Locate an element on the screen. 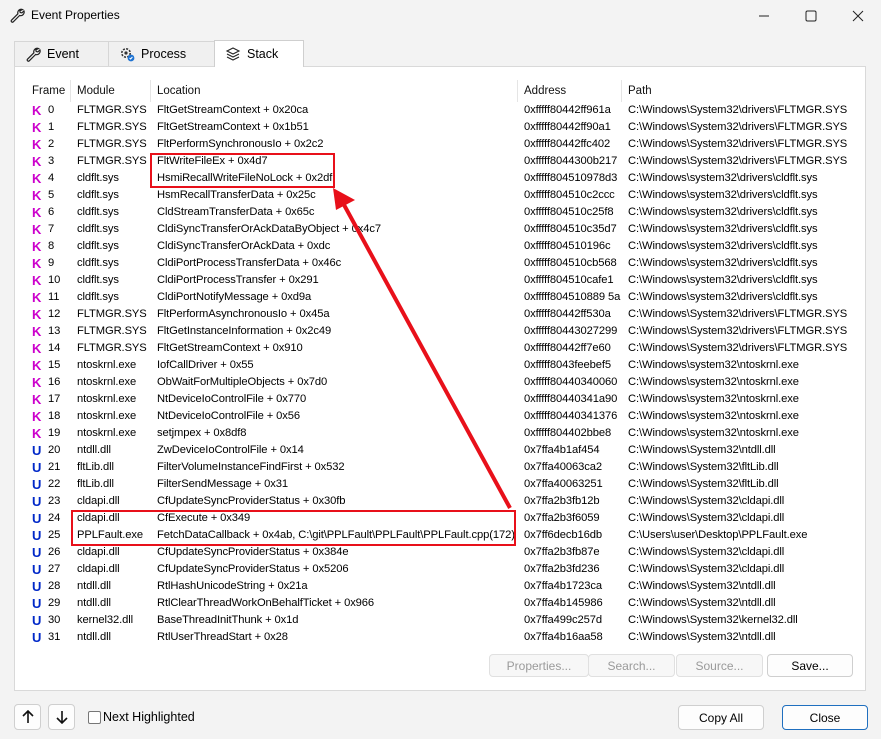  arrow-up-icon is located at coordinates (27, 716).